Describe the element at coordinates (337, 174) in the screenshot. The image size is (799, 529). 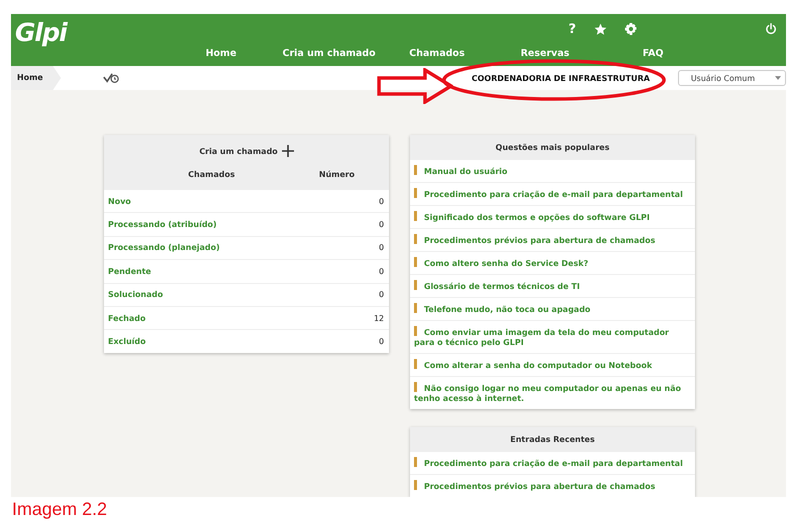
I see `column-header: Número` at that location.